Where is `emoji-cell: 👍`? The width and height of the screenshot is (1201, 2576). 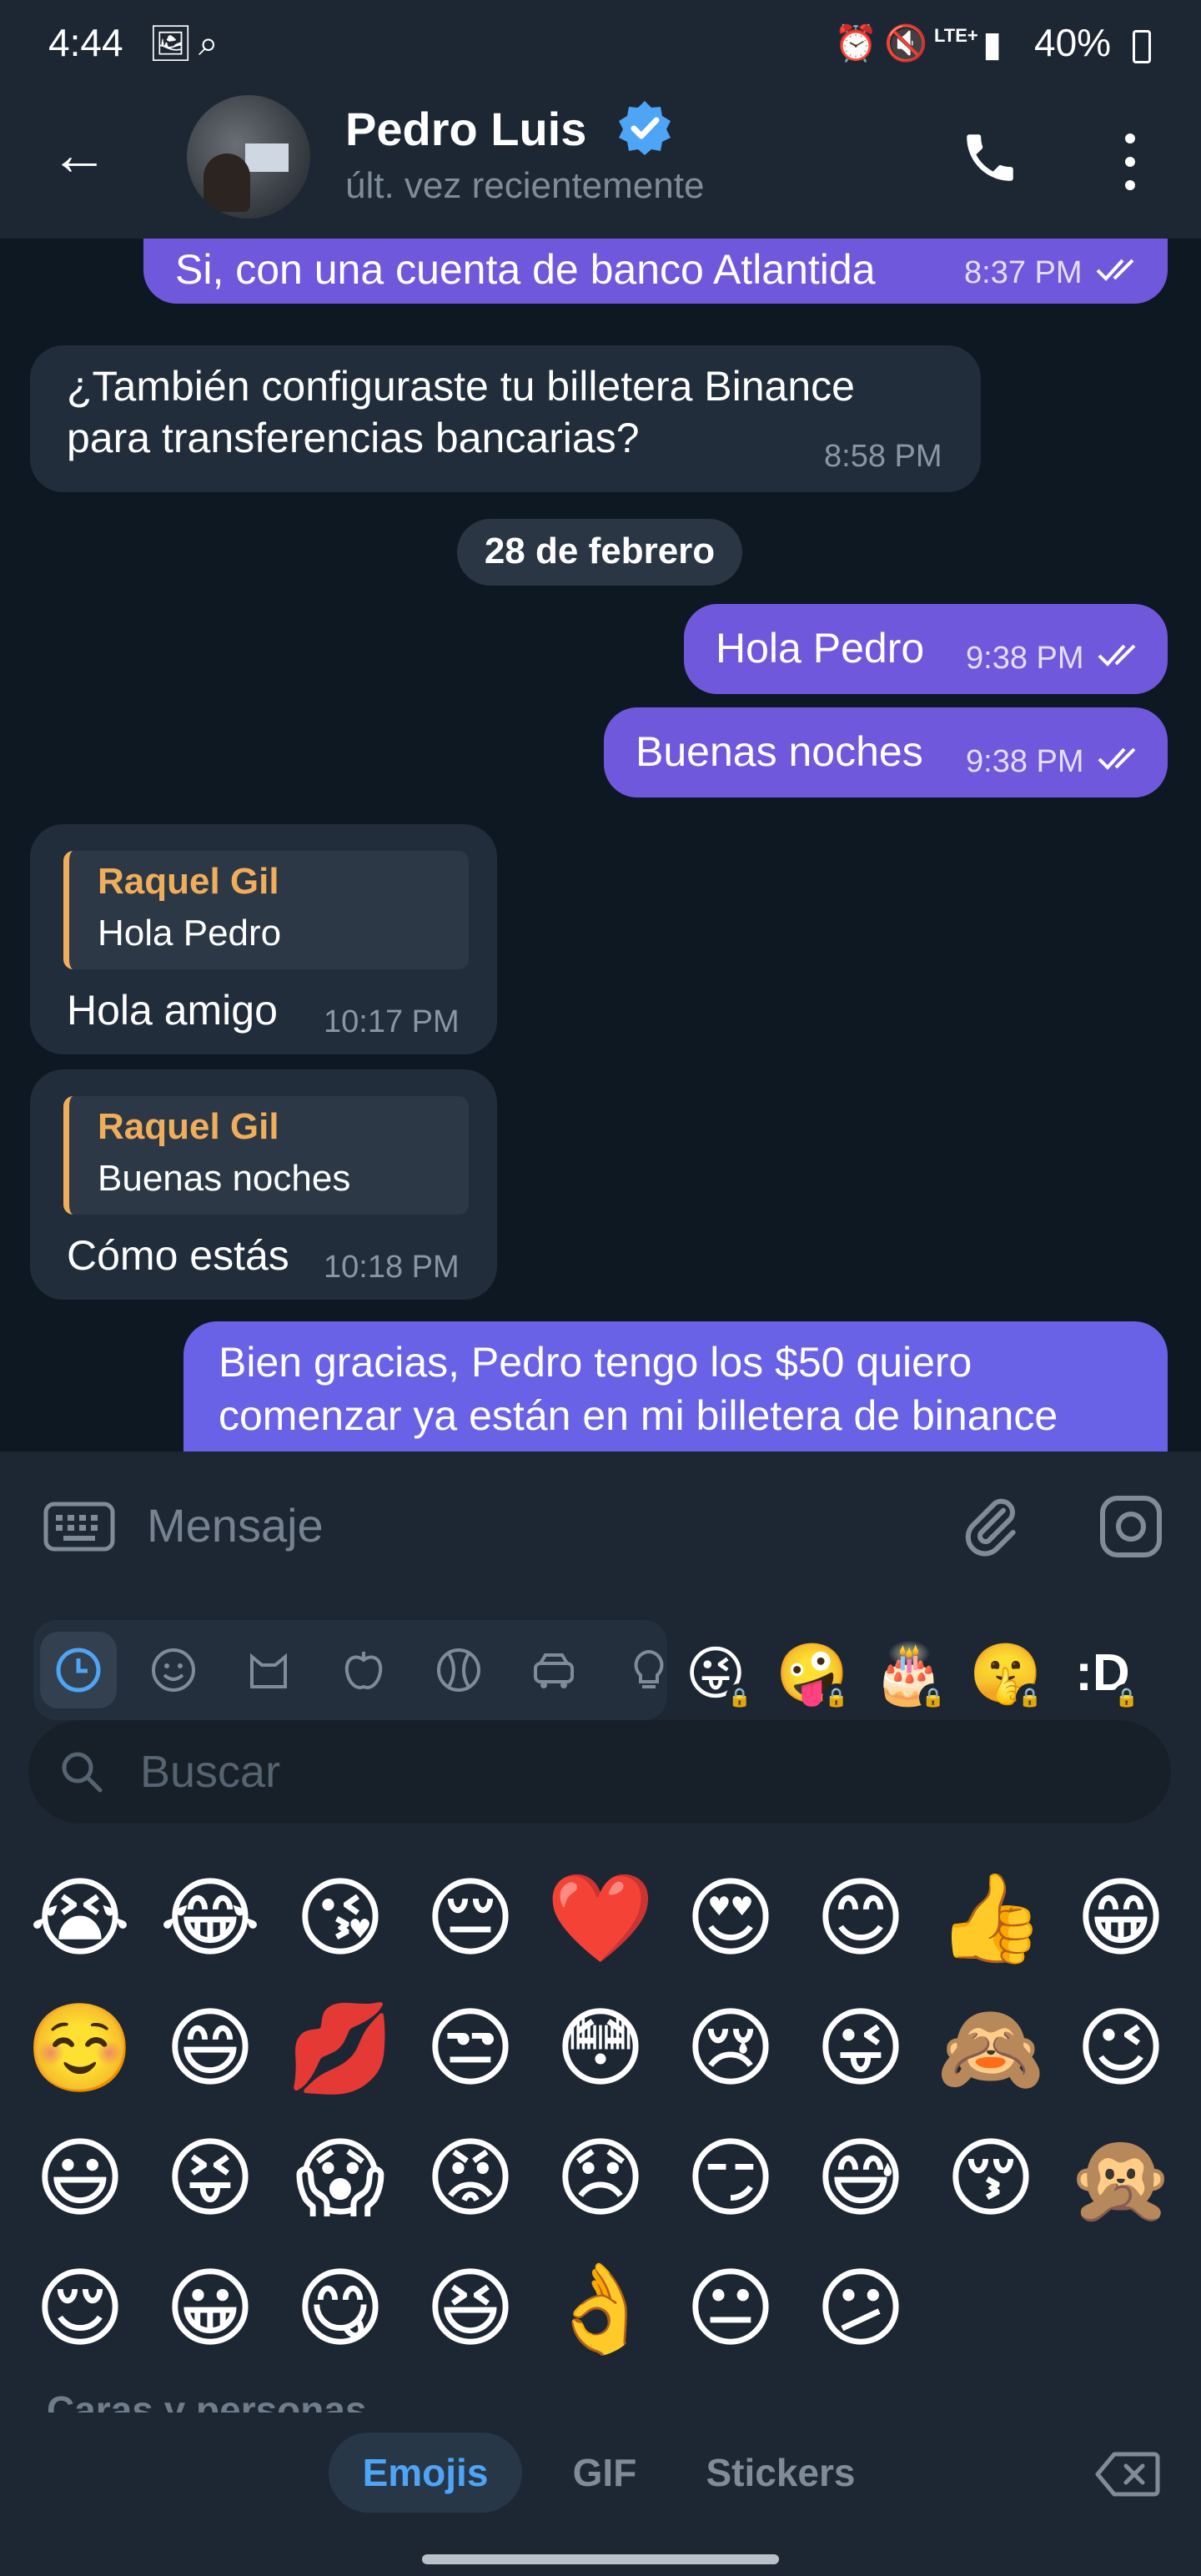
emoji-cell: 👍 is located at coordinates (991, 1919).